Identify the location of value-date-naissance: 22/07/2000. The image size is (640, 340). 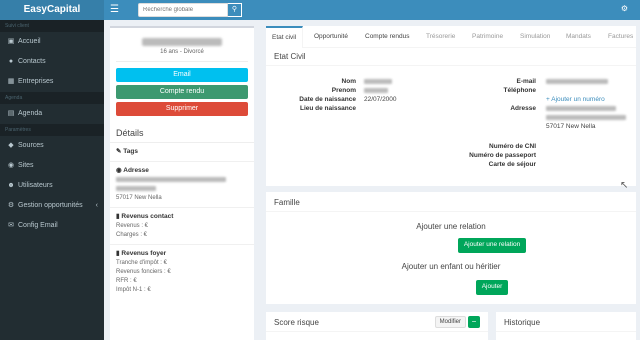
(380, 99).